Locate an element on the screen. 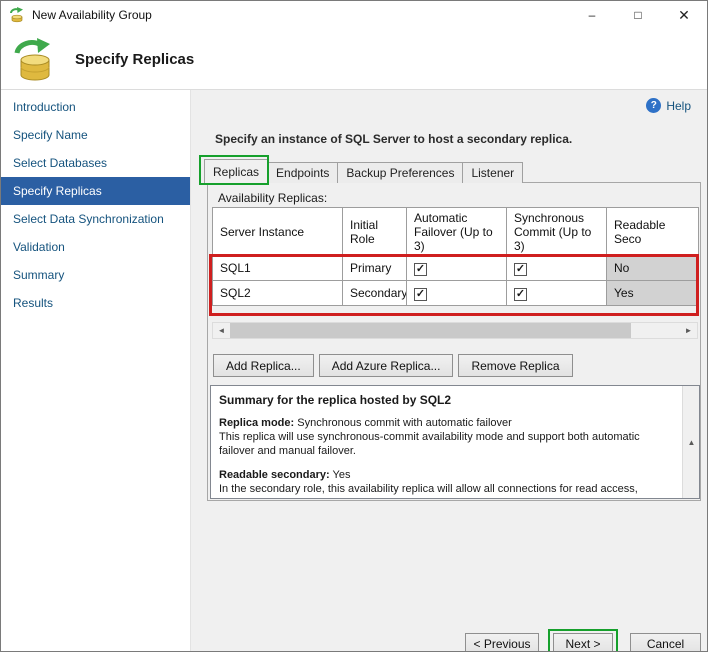 The image size is (708, 652). scroll-left-icon: ◄ is located at coordinates (221, 330).